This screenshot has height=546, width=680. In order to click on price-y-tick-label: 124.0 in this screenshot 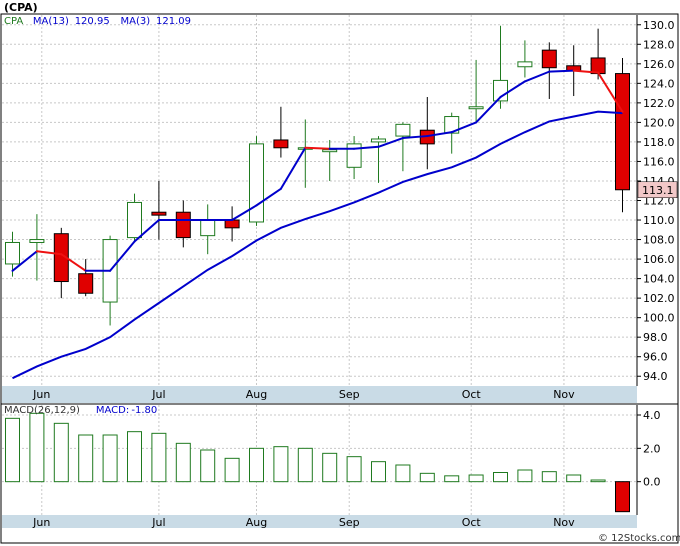, I will do `click(659, 83)`.